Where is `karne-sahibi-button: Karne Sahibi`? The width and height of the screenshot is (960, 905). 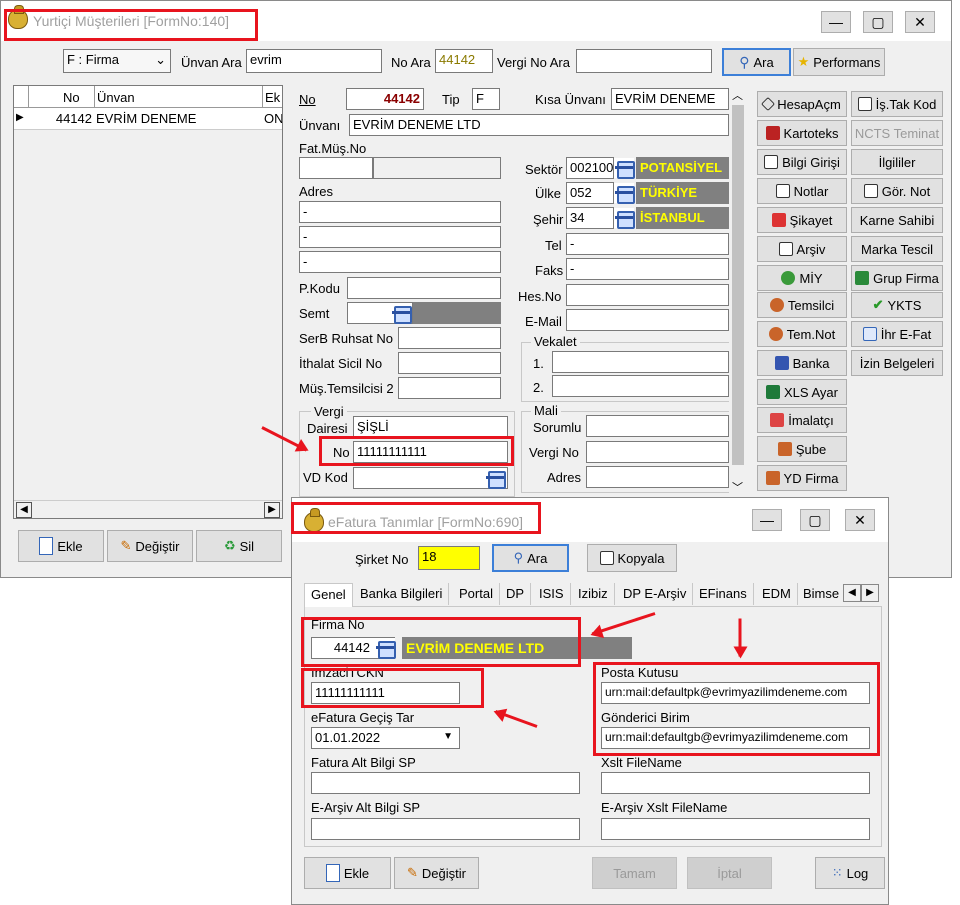 karne-sahibi-button: Karne Sahibi is located at coordinates (897, 220).